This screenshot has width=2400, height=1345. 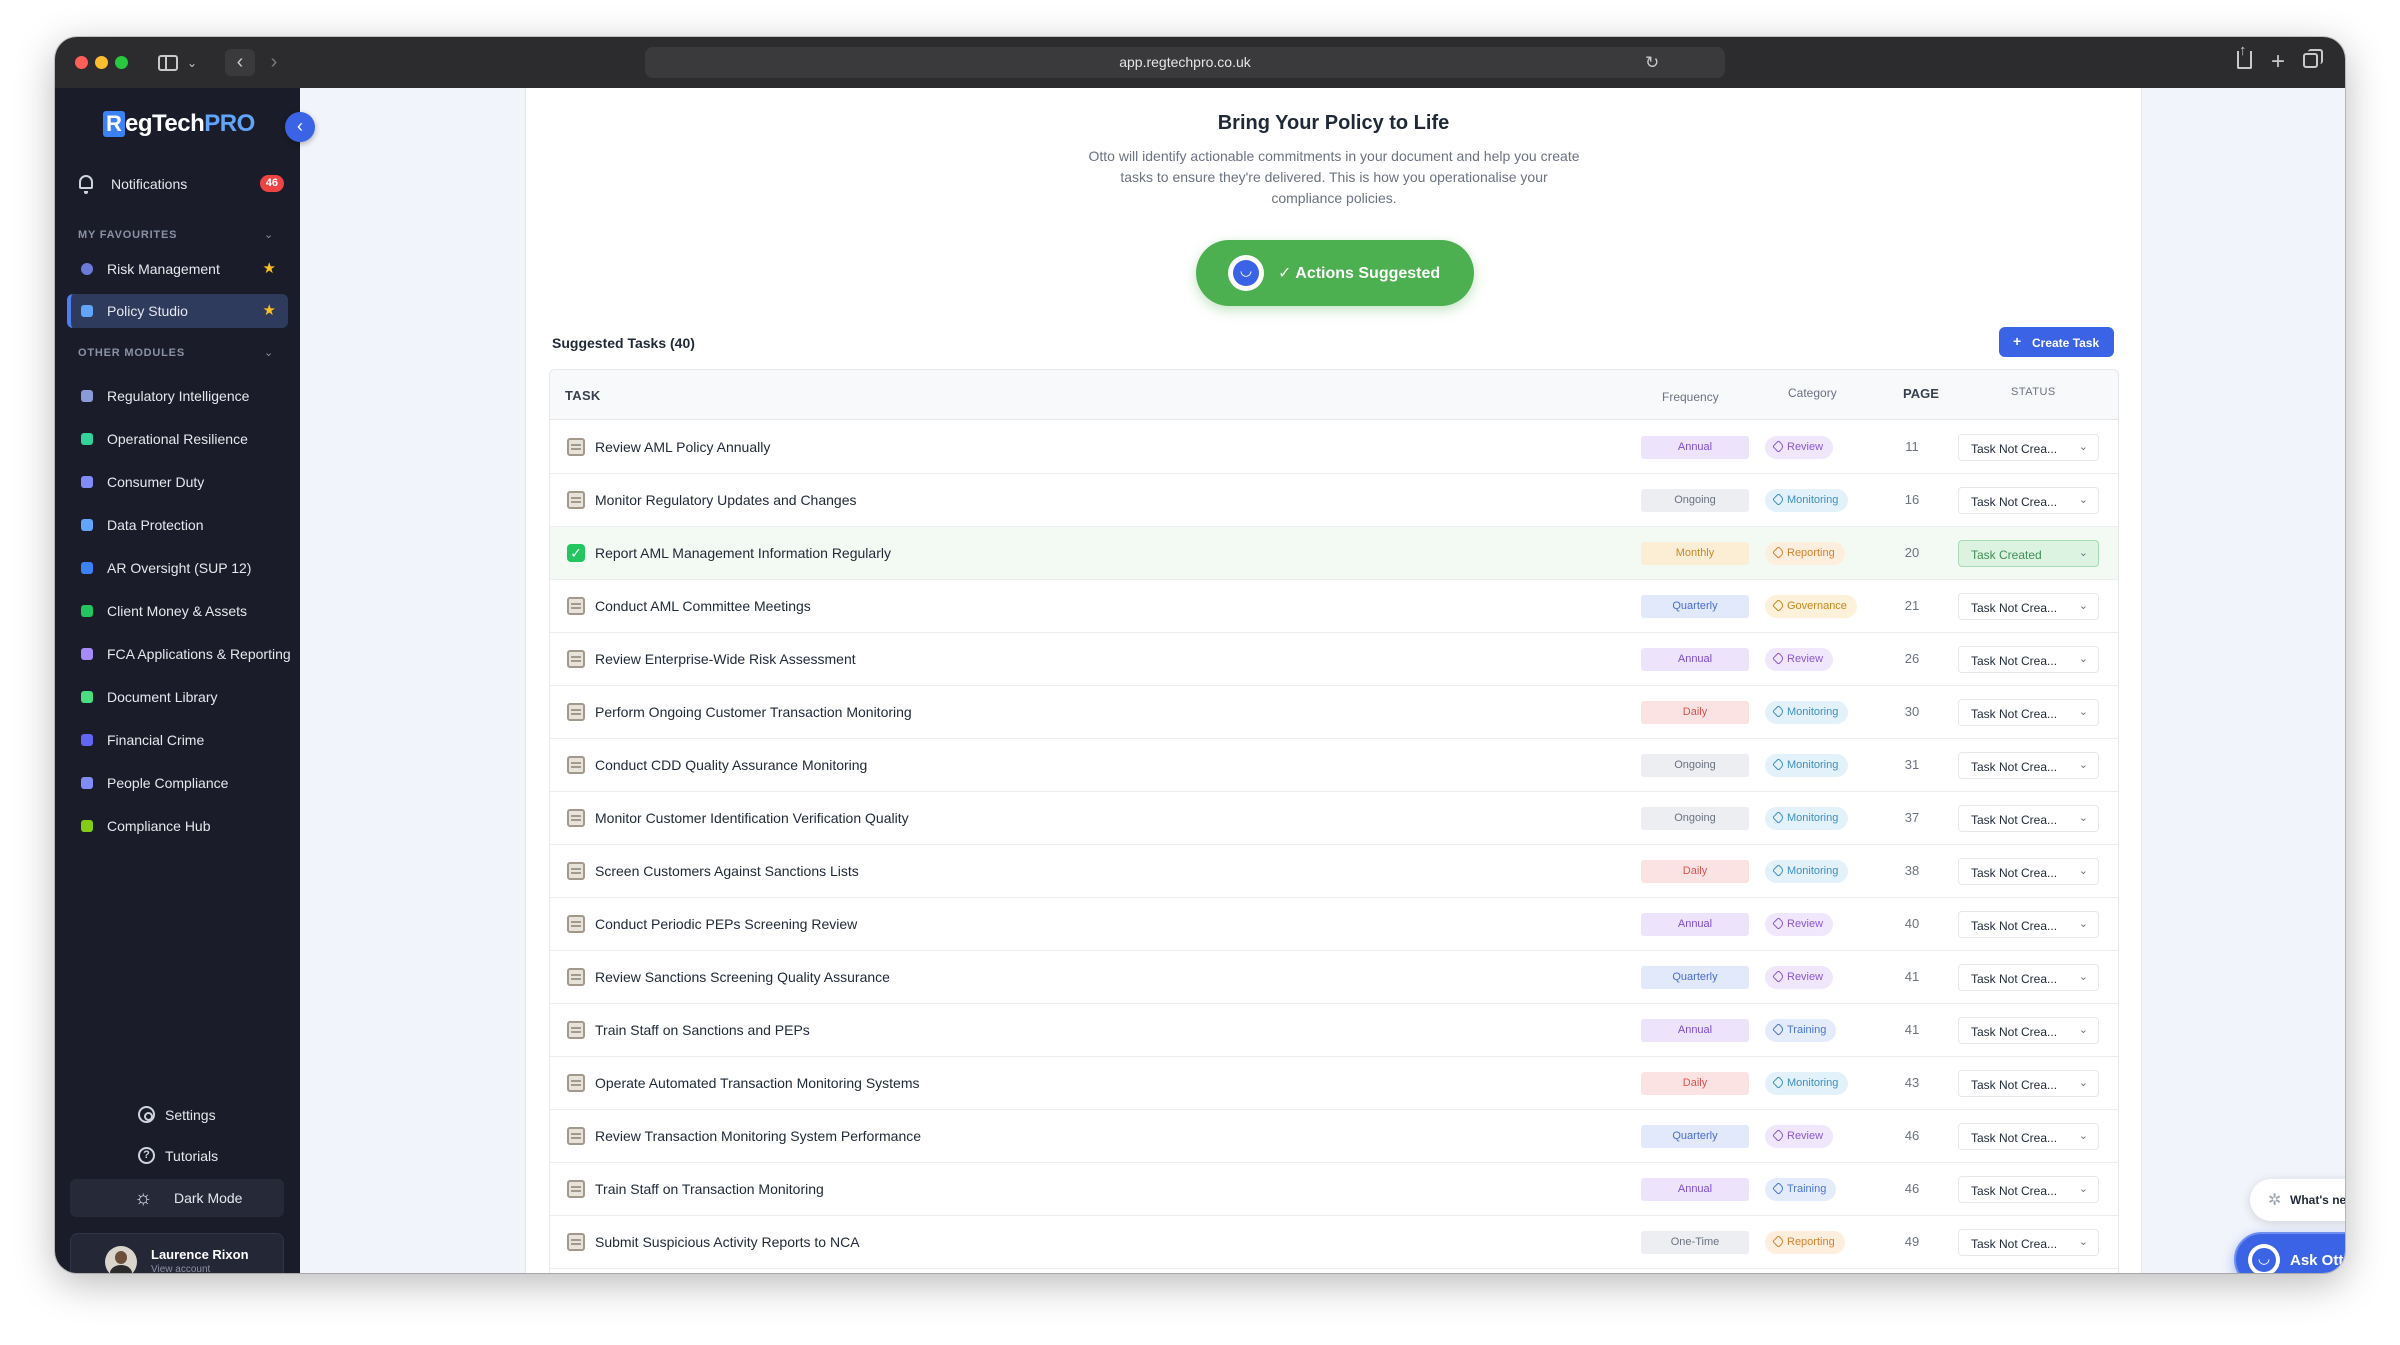 I want to click on sidebar-item-data-protection: Data Protection, so click(x=177, y=525).